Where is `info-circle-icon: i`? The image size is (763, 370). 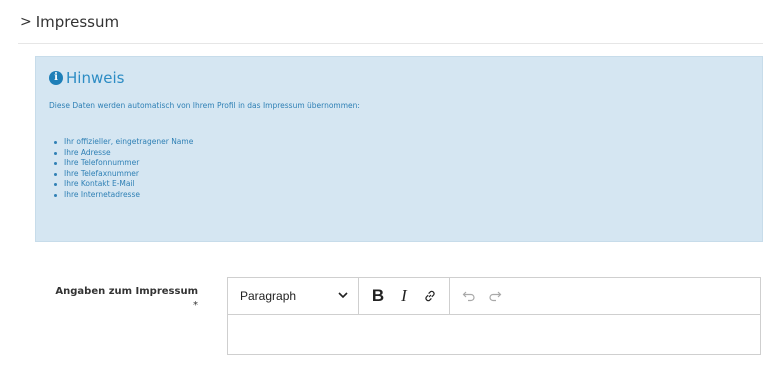
info-circle-icon: i is located at coordinates (56, 78).